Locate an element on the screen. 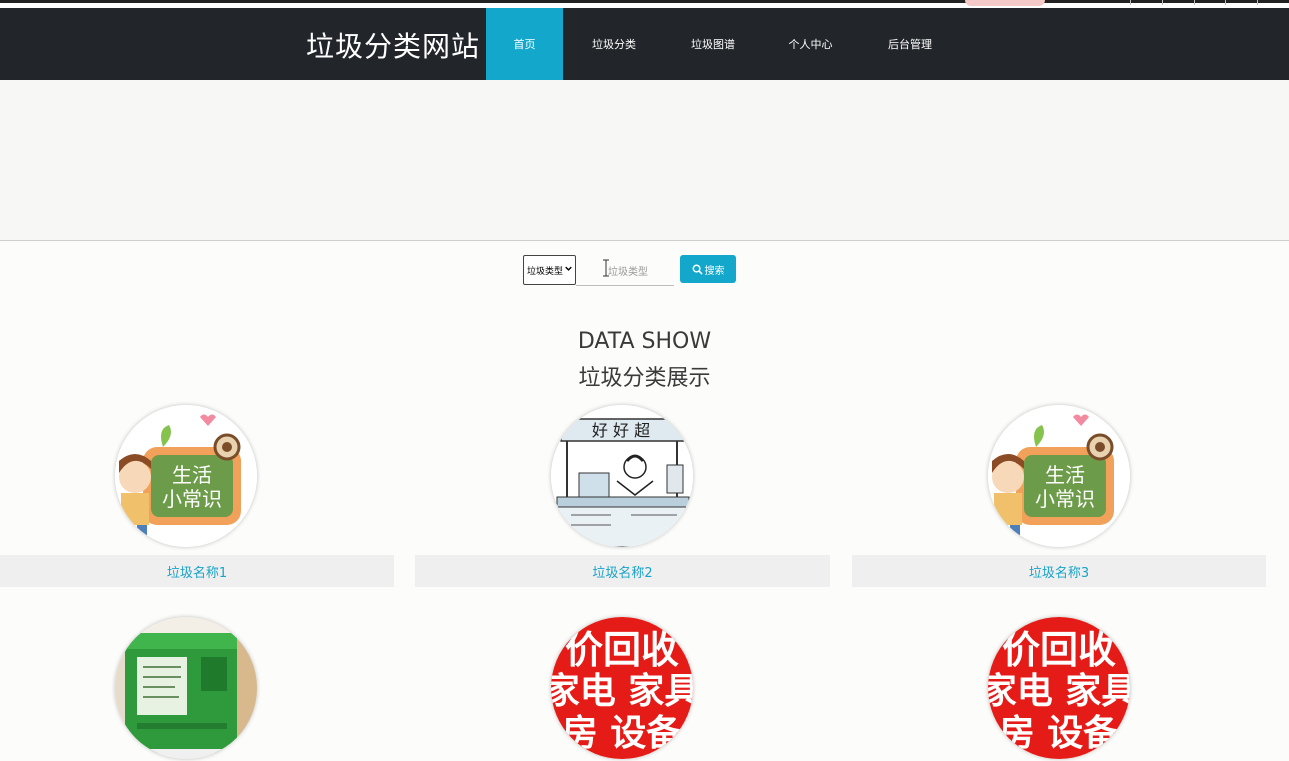 This screenshot has height=761, width=1289. window-controls is located at coordinates (1209, 3).